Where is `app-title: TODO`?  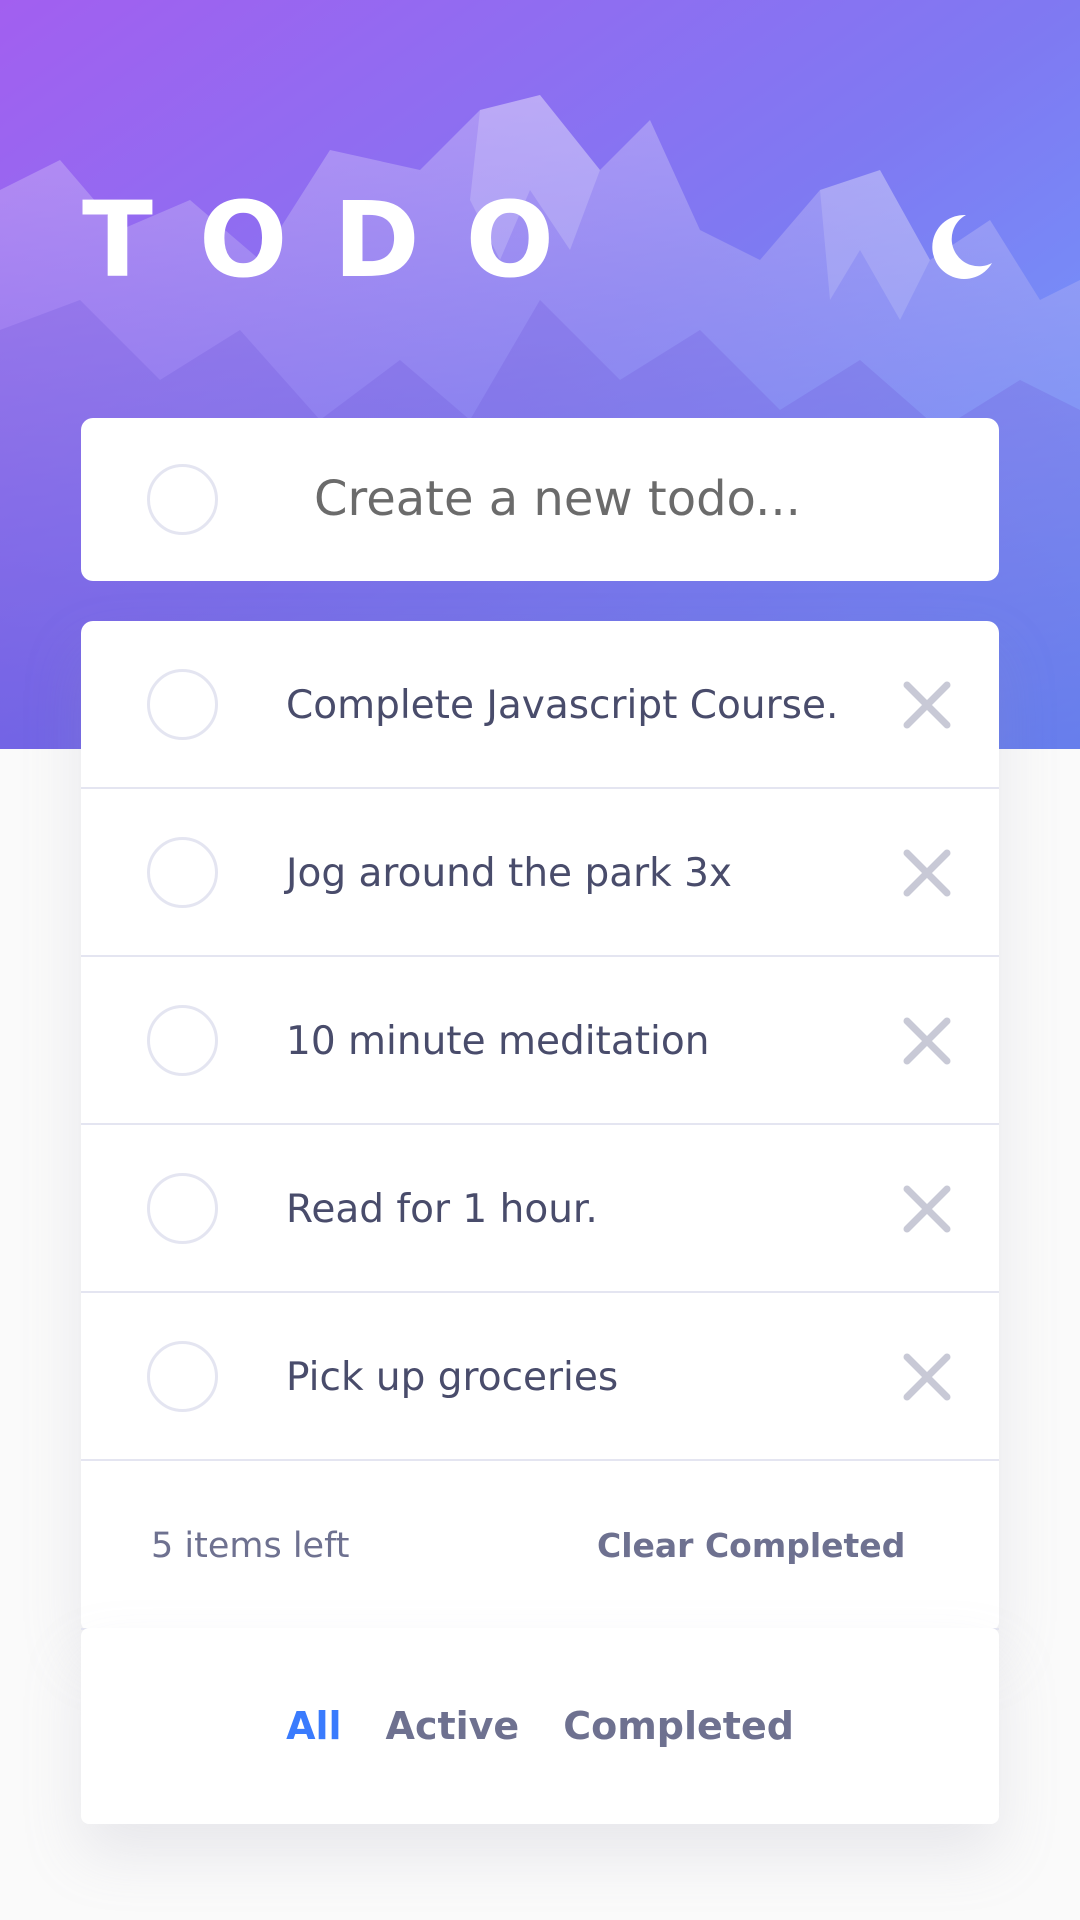 app-title: TODO is located at coordinates (341, 240).